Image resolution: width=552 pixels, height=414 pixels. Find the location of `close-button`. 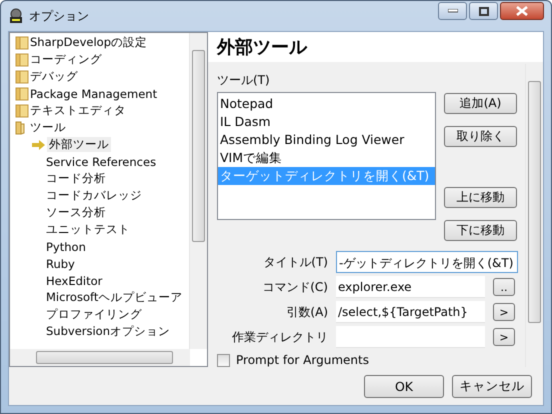

close-button is located at coordinates (522, 11).